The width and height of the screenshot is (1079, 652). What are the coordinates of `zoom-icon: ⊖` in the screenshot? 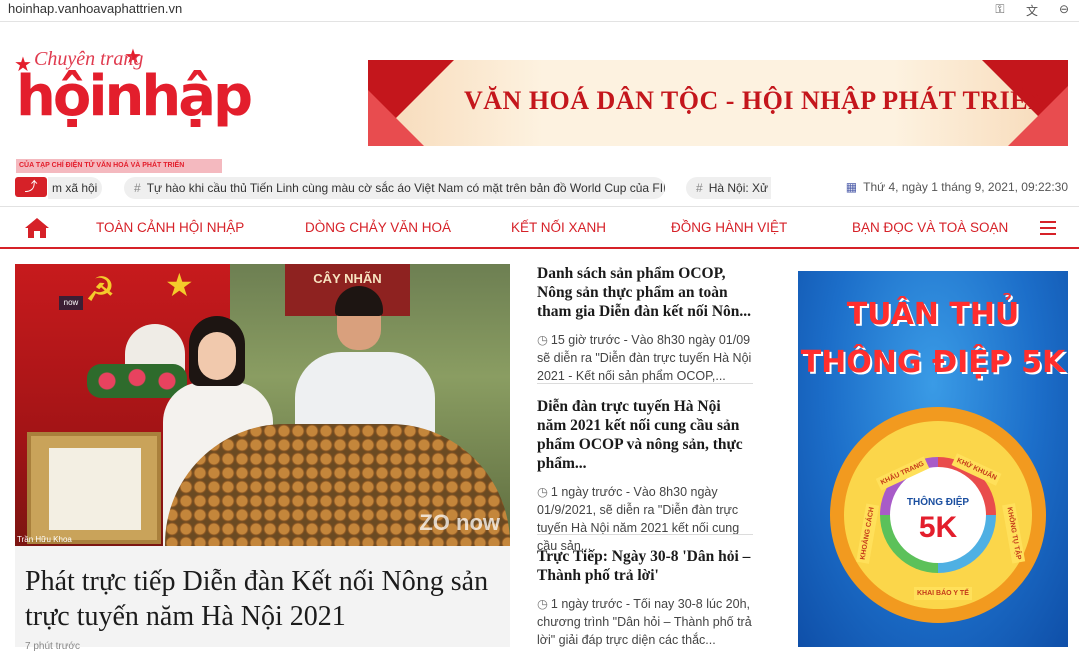 It's located at (1064, 10).